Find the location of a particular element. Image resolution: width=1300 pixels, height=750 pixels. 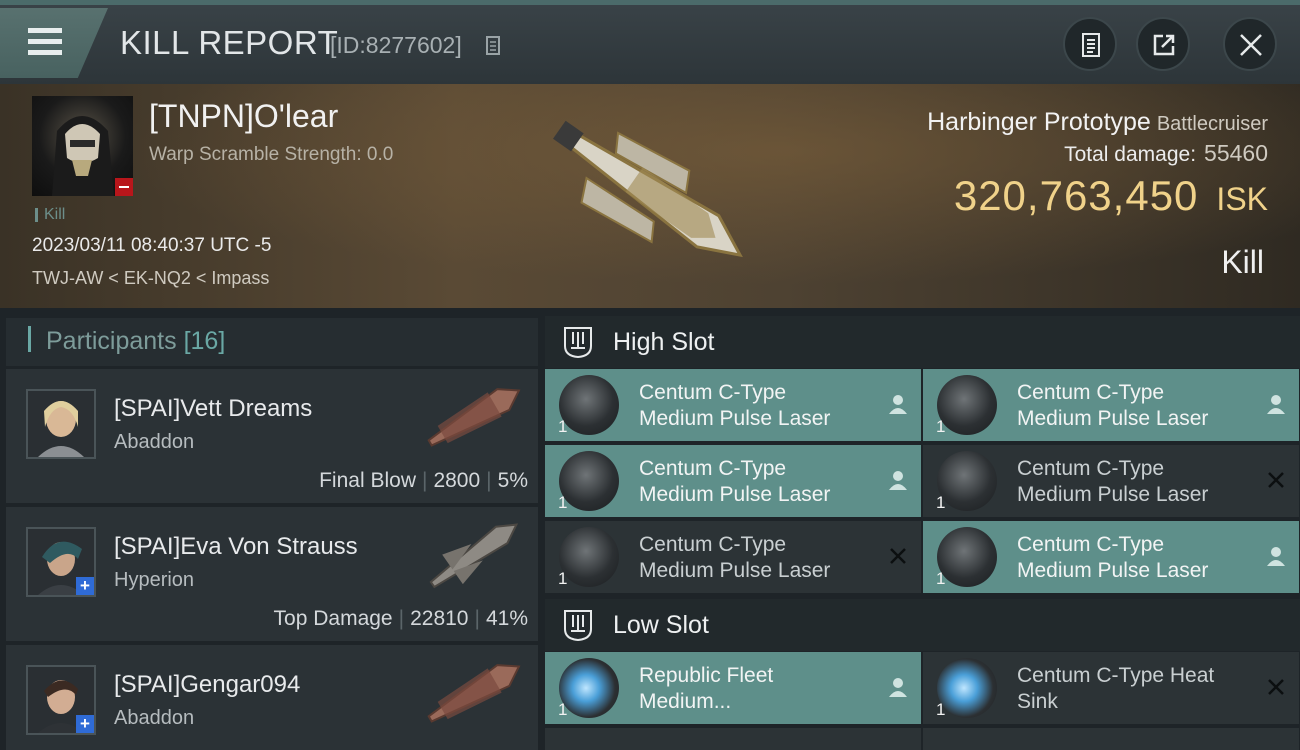

ship-name: Harbinger Prototype is located at coordinates (1039, 122).